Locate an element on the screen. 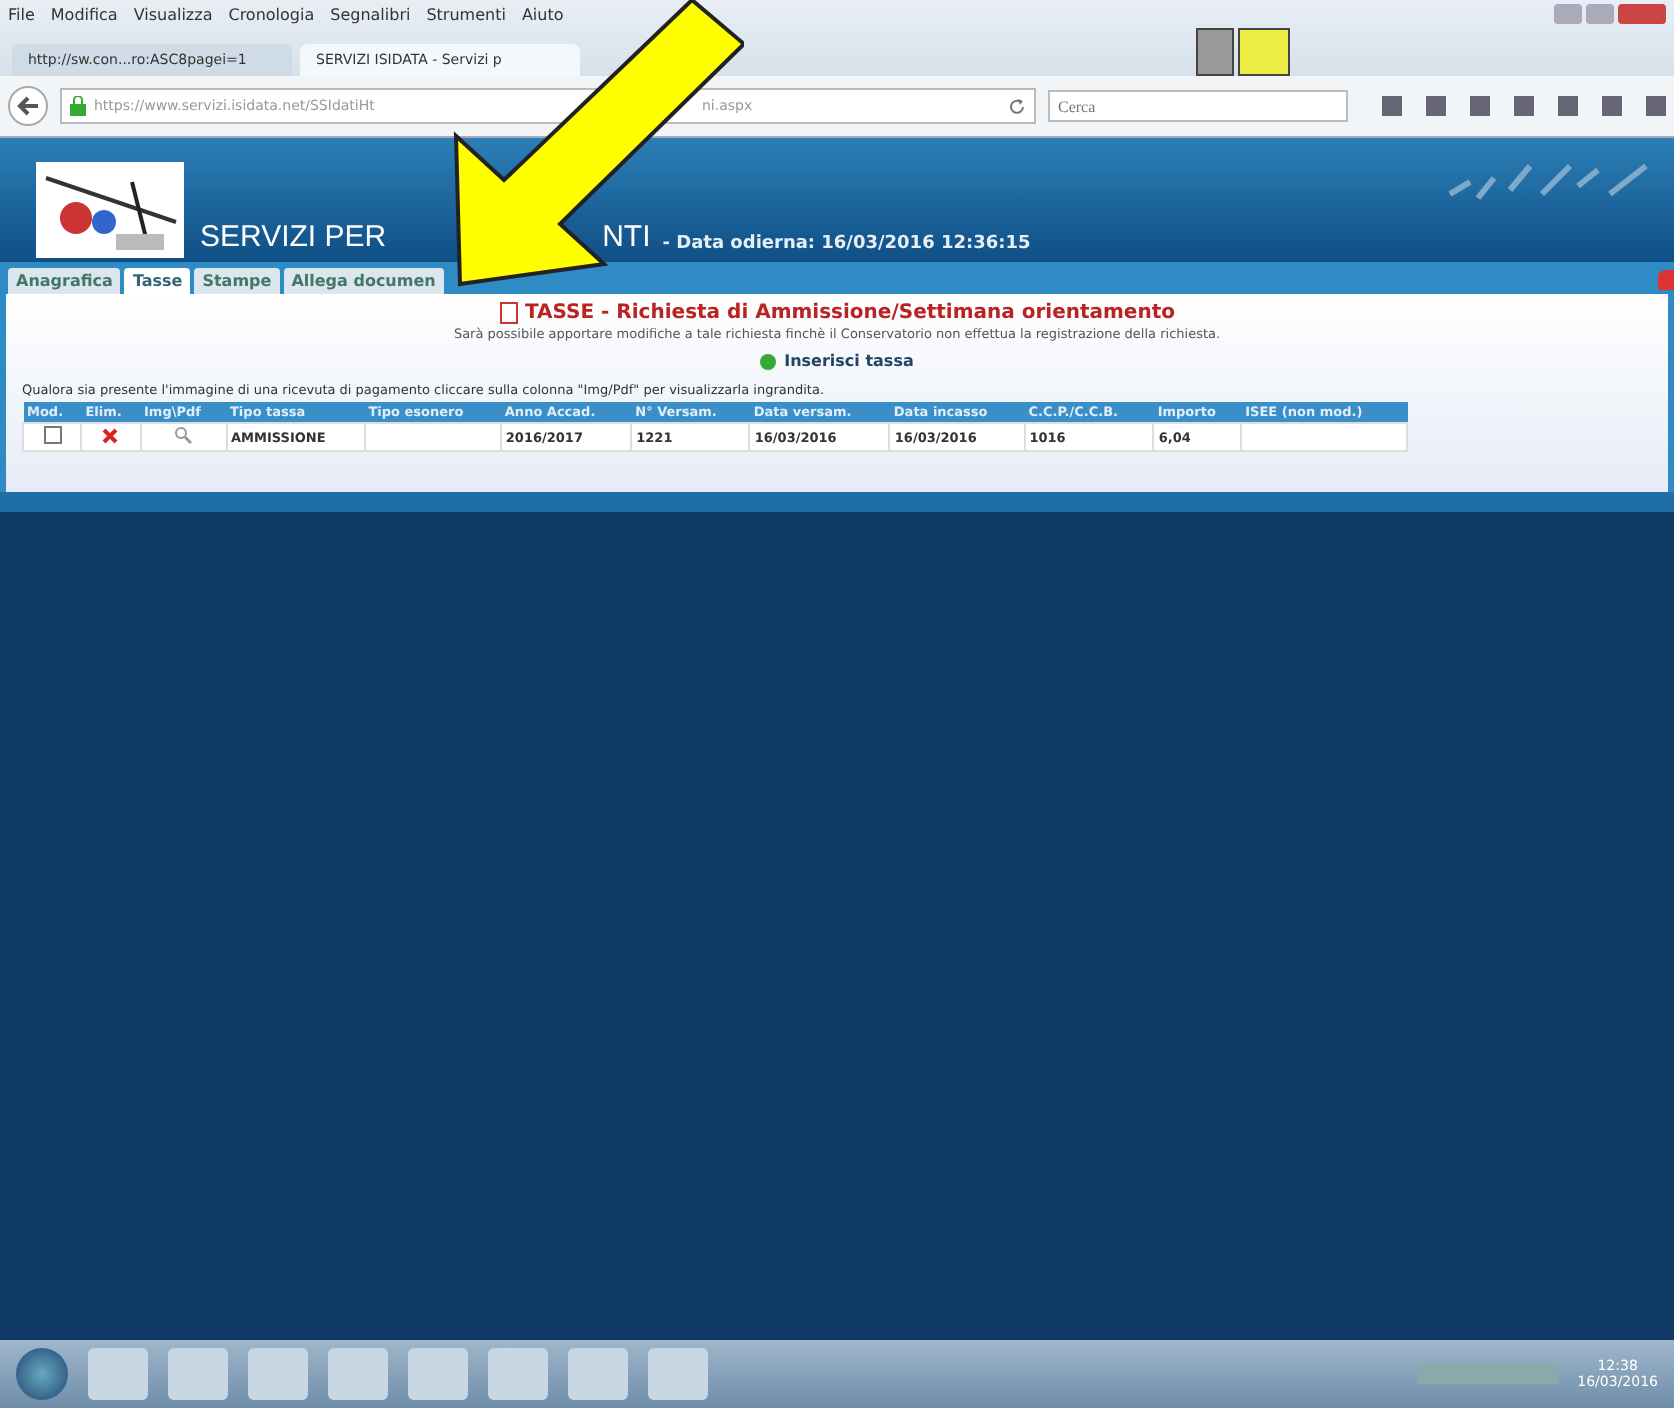  close-button is located at coordinates (1642, 14).